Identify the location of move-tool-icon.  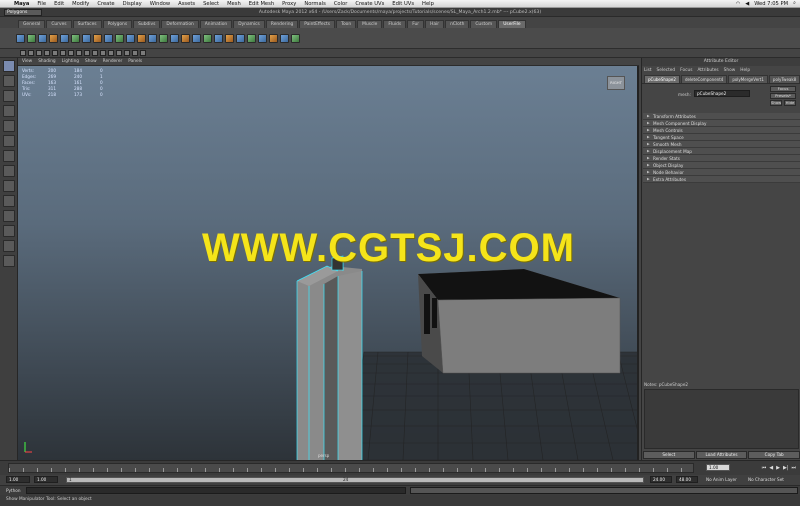
(9, 111).